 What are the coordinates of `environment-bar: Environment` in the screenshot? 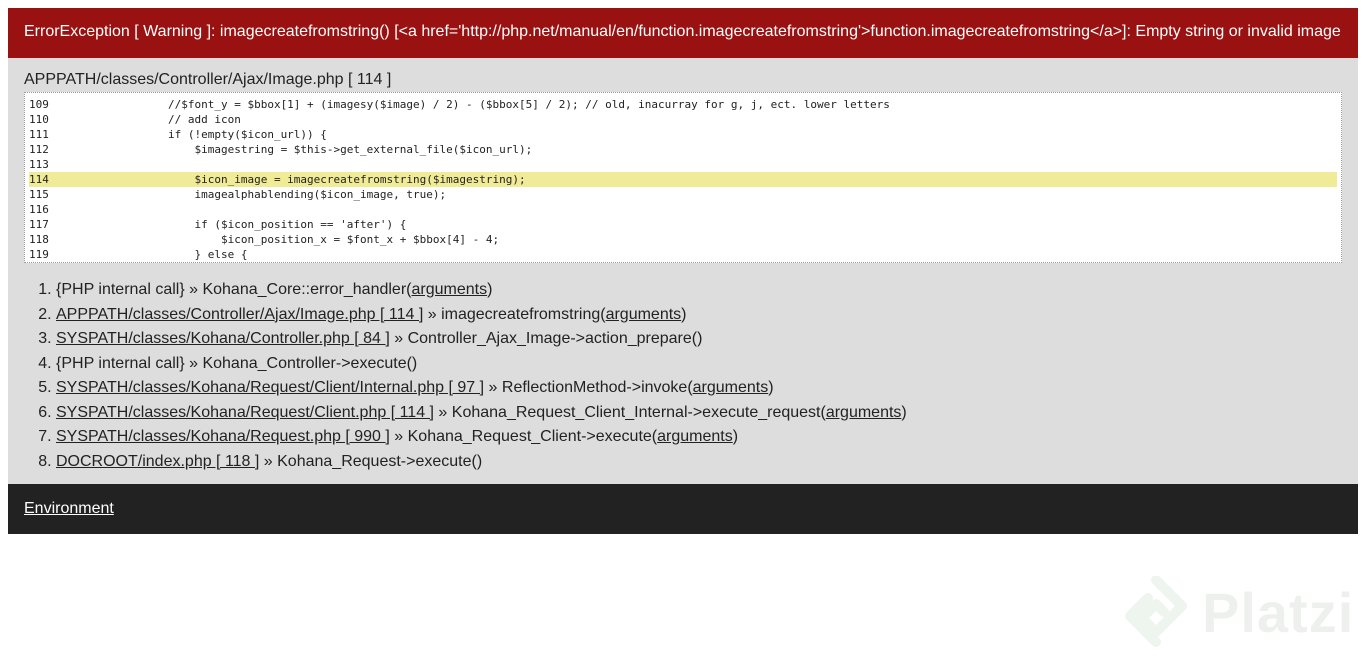 It's located at (683, 509).